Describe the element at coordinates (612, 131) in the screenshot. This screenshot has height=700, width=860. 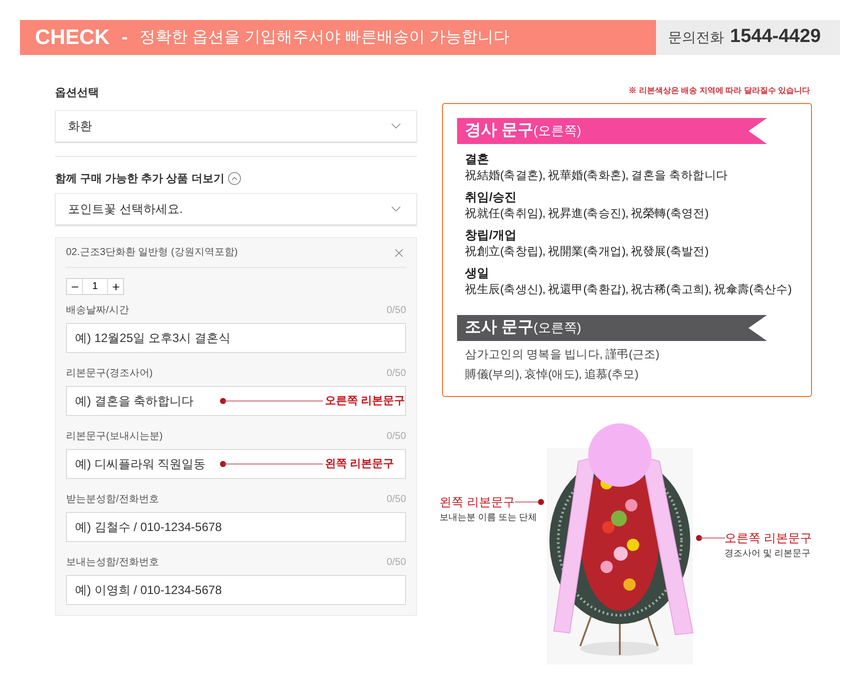
I see `section-banner: 경사 문구(오른쪽)` at that location.